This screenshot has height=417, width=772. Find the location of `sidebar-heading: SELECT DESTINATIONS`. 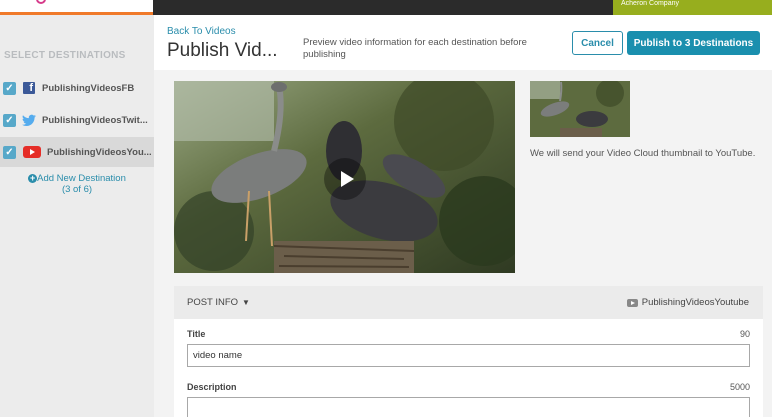

sidebar-heading: SELECT DESTINATIONS is located at coordinates (65, 55).